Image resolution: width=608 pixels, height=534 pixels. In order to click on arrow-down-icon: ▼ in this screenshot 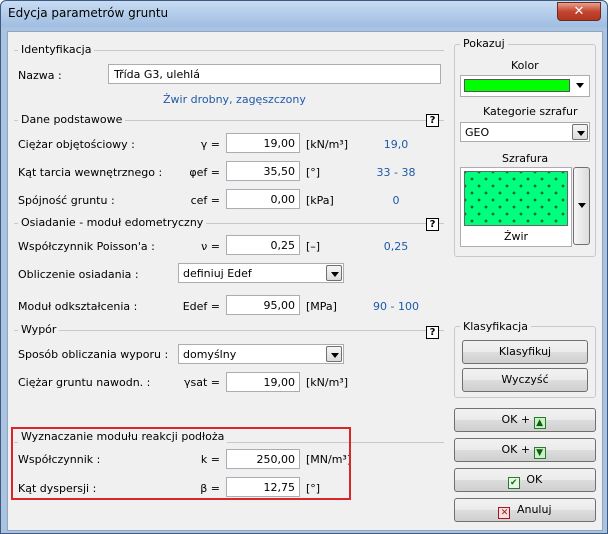, I will do `click(539, 453)`.